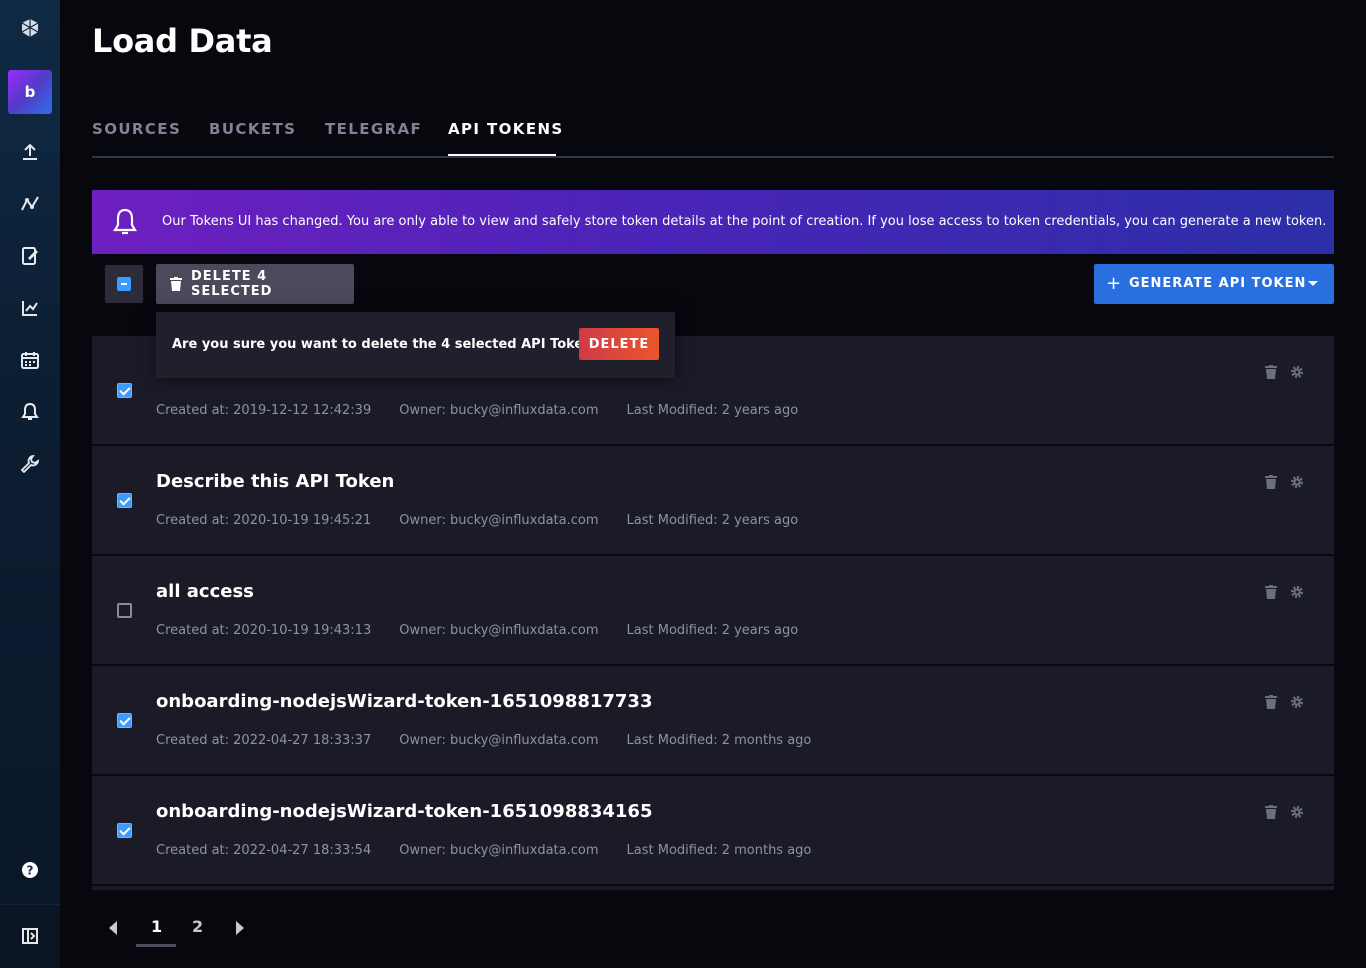 The image size is (1366, 968). I want to click on calendar-icon, so click(30, 360).